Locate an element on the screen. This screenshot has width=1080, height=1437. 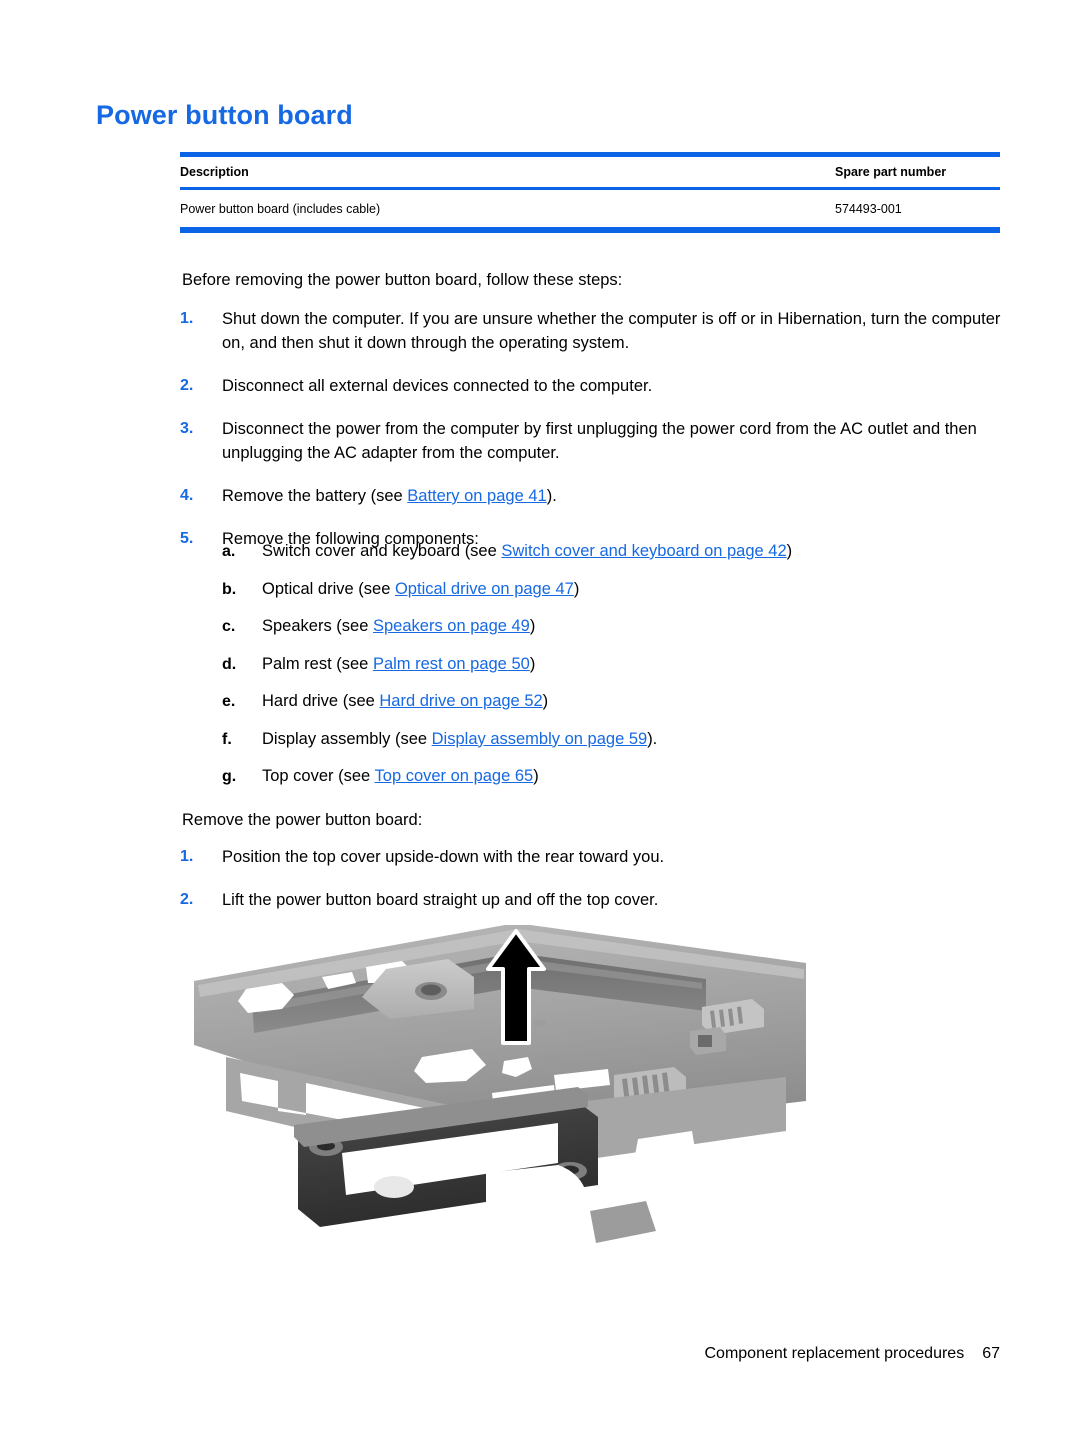
footer-label: Component replacement procedures is located at coordinates (834, 1353).